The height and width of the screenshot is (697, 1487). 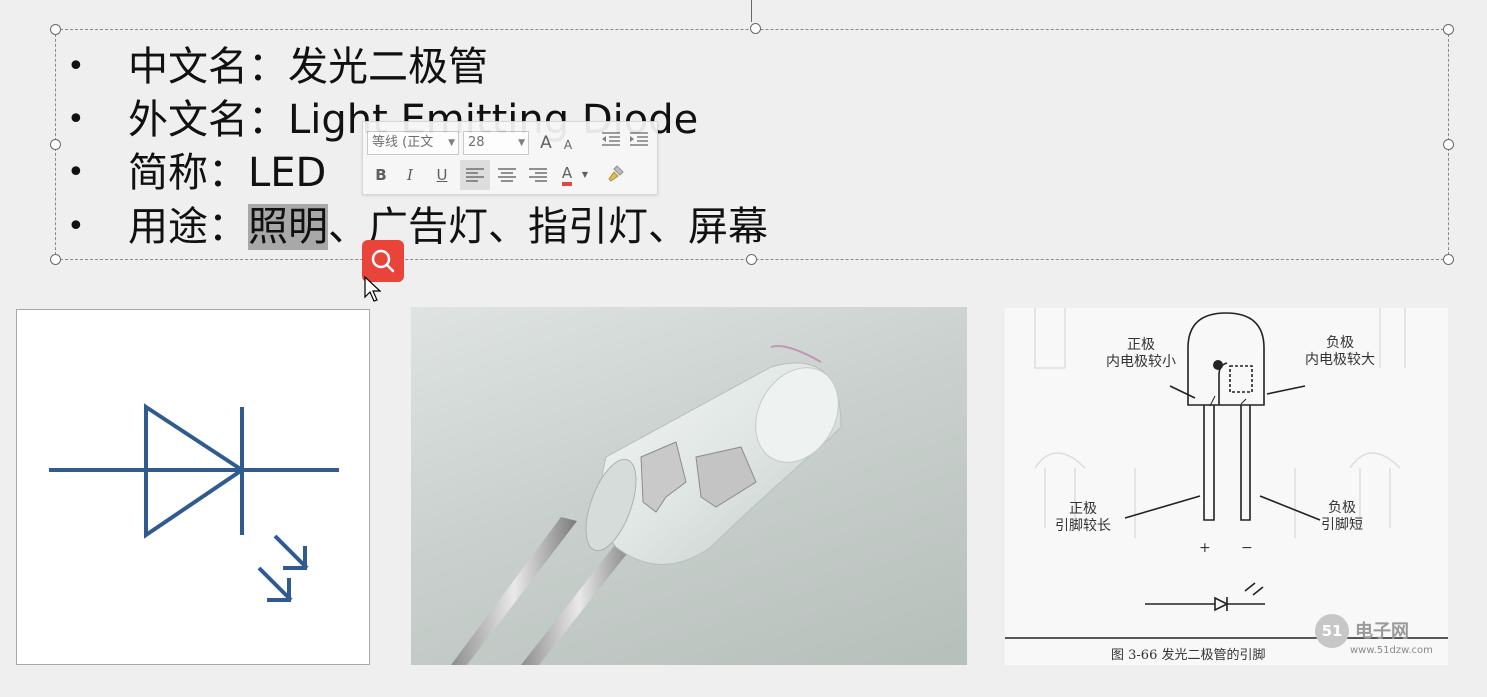 I want to click on resize-handle-bottom-left, so click(x=55, y=259).